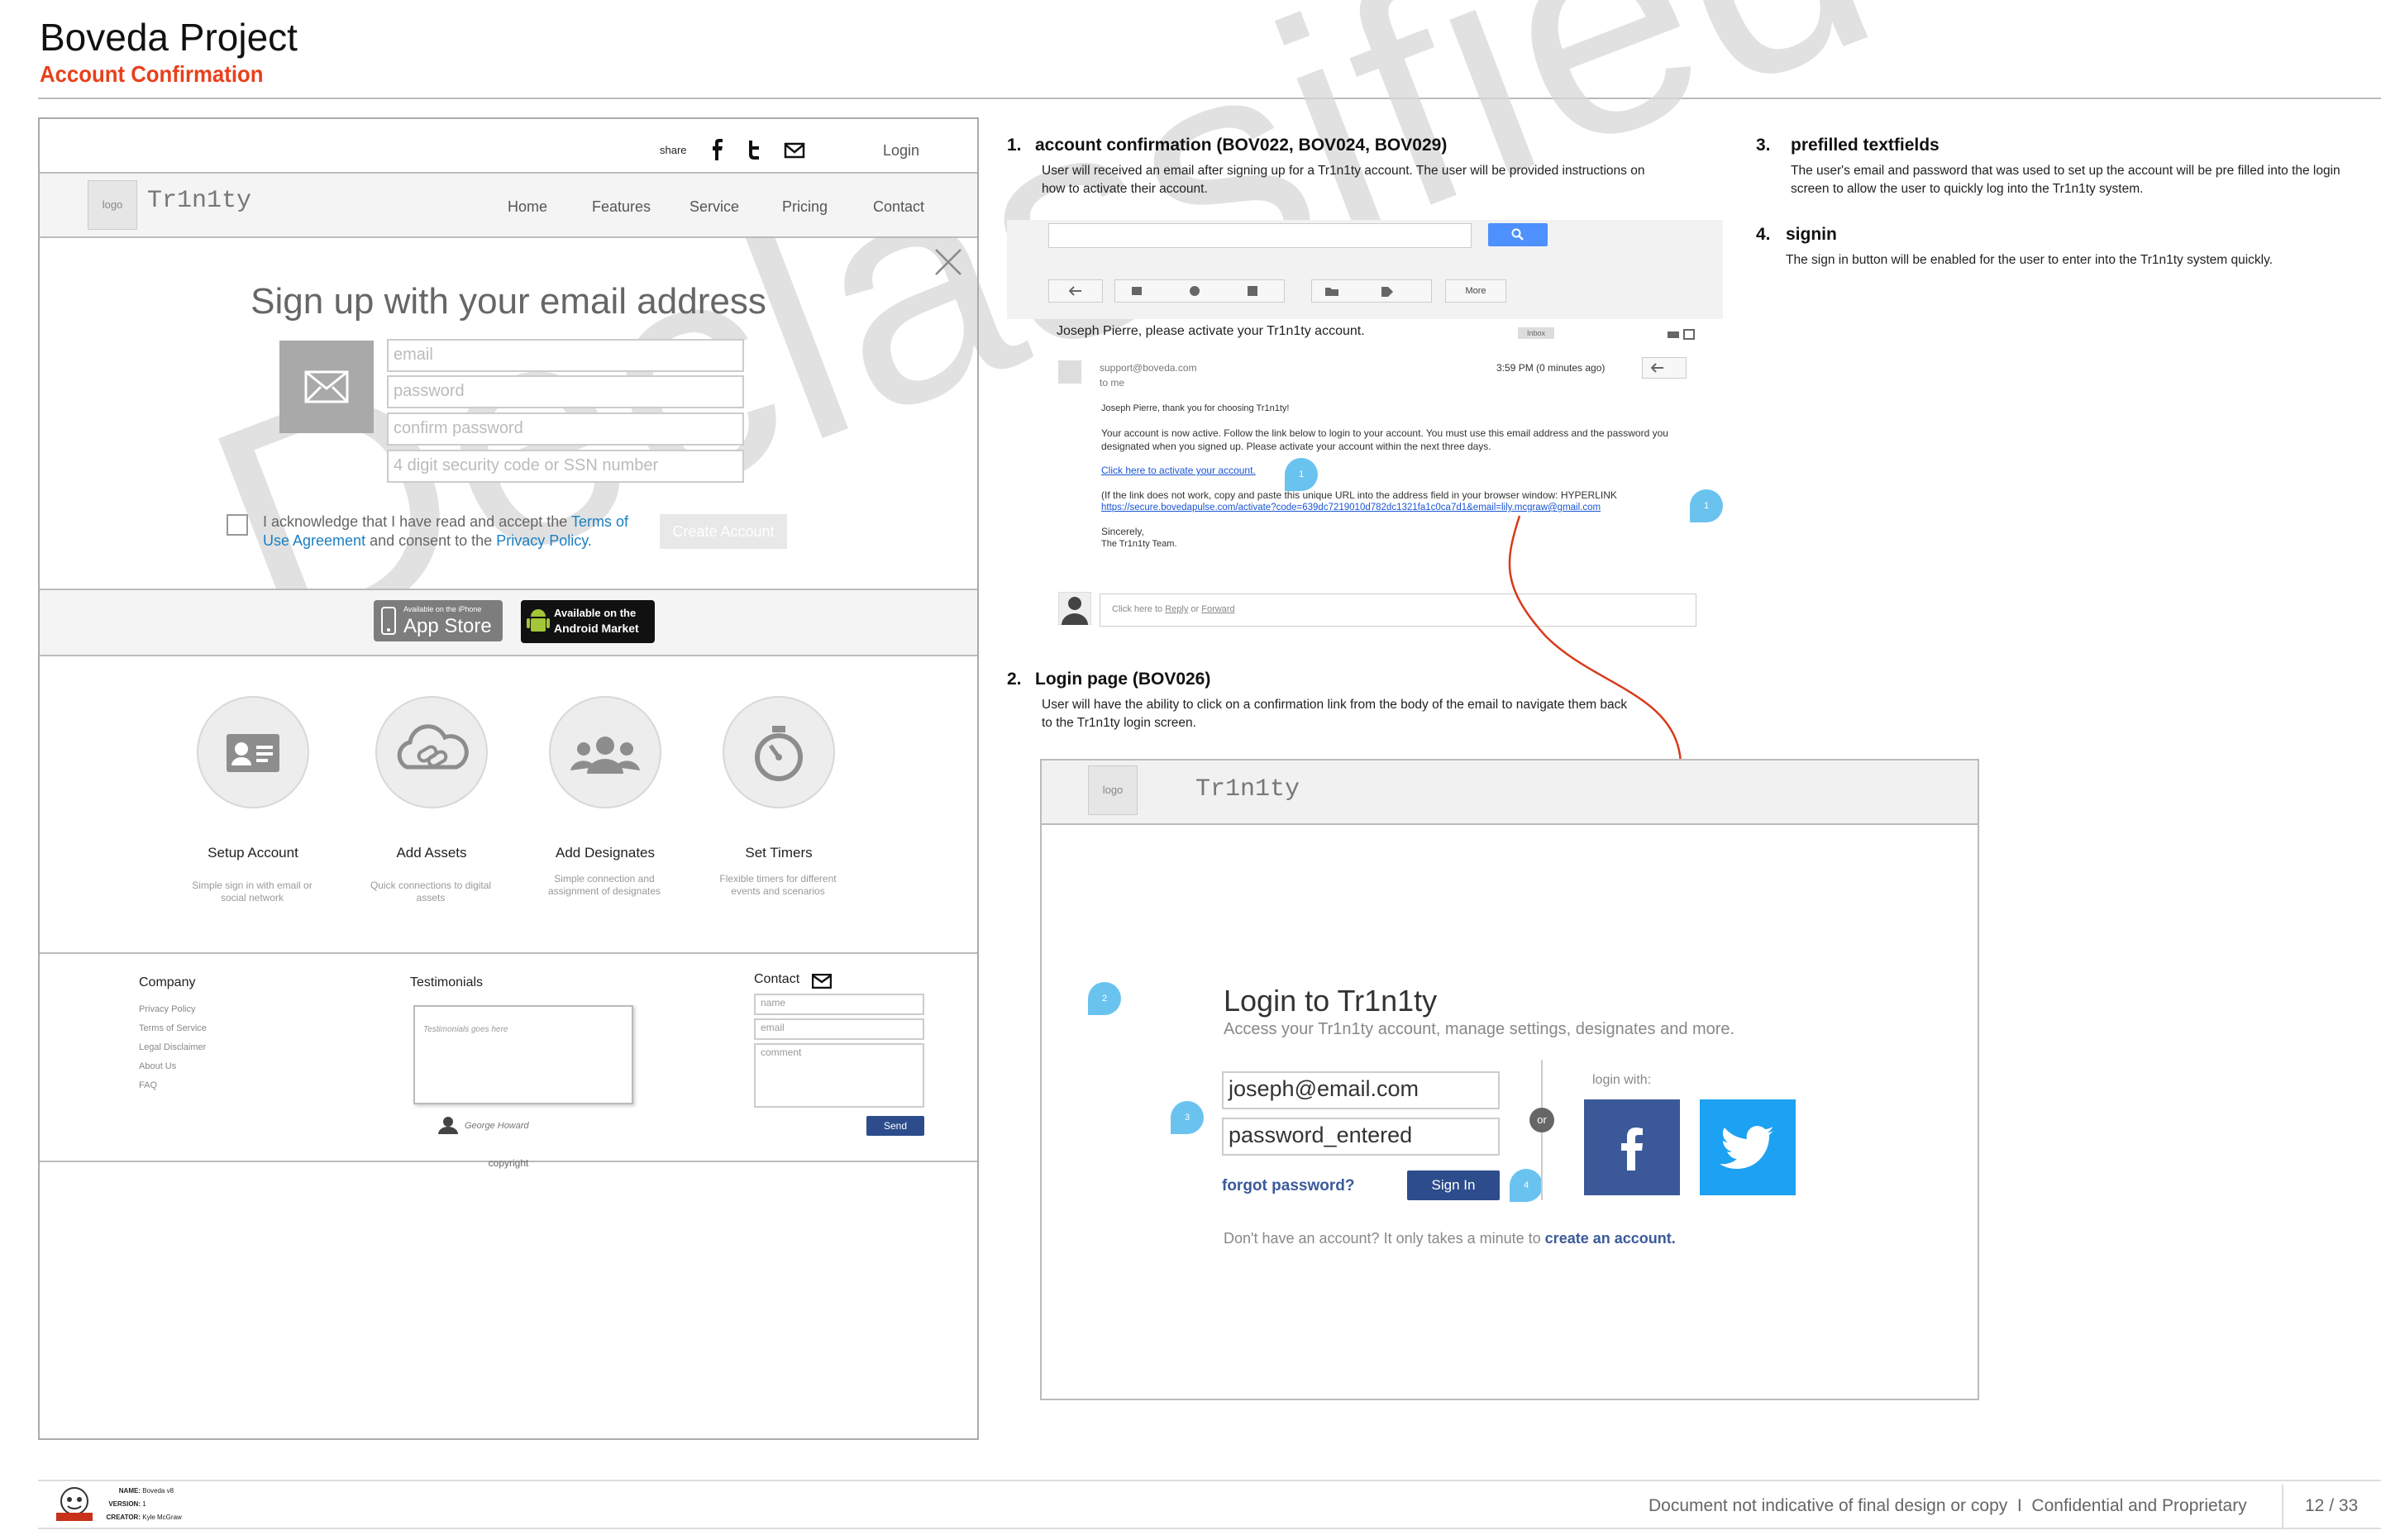 This screenshot has width=2381, height=1540. What do you see at coordinates (1510, 793) in the screenshot?
I see `login-header: logo Tr1n1ty` at bounding box center [1510, 793].